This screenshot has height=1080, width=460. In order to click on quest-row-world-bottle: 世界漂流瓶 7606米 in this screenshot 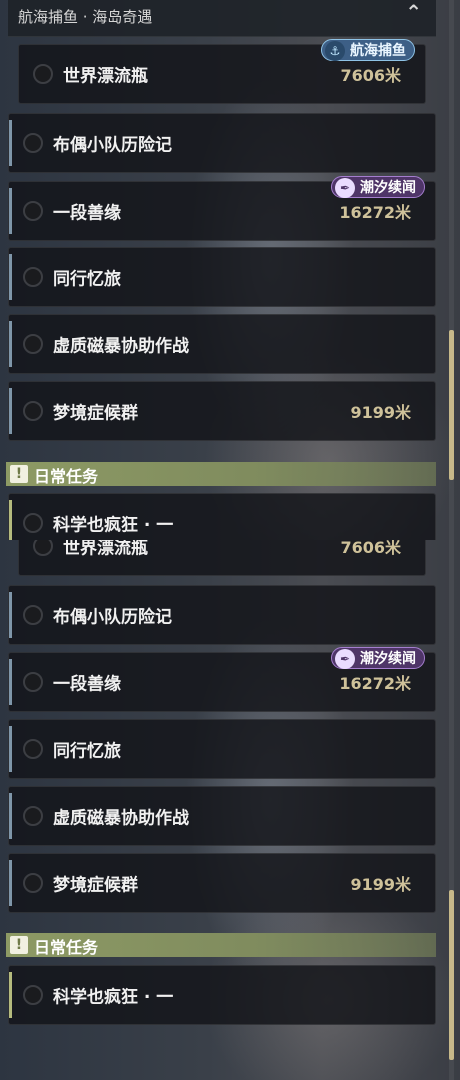, I will do `click(222, 558)`.